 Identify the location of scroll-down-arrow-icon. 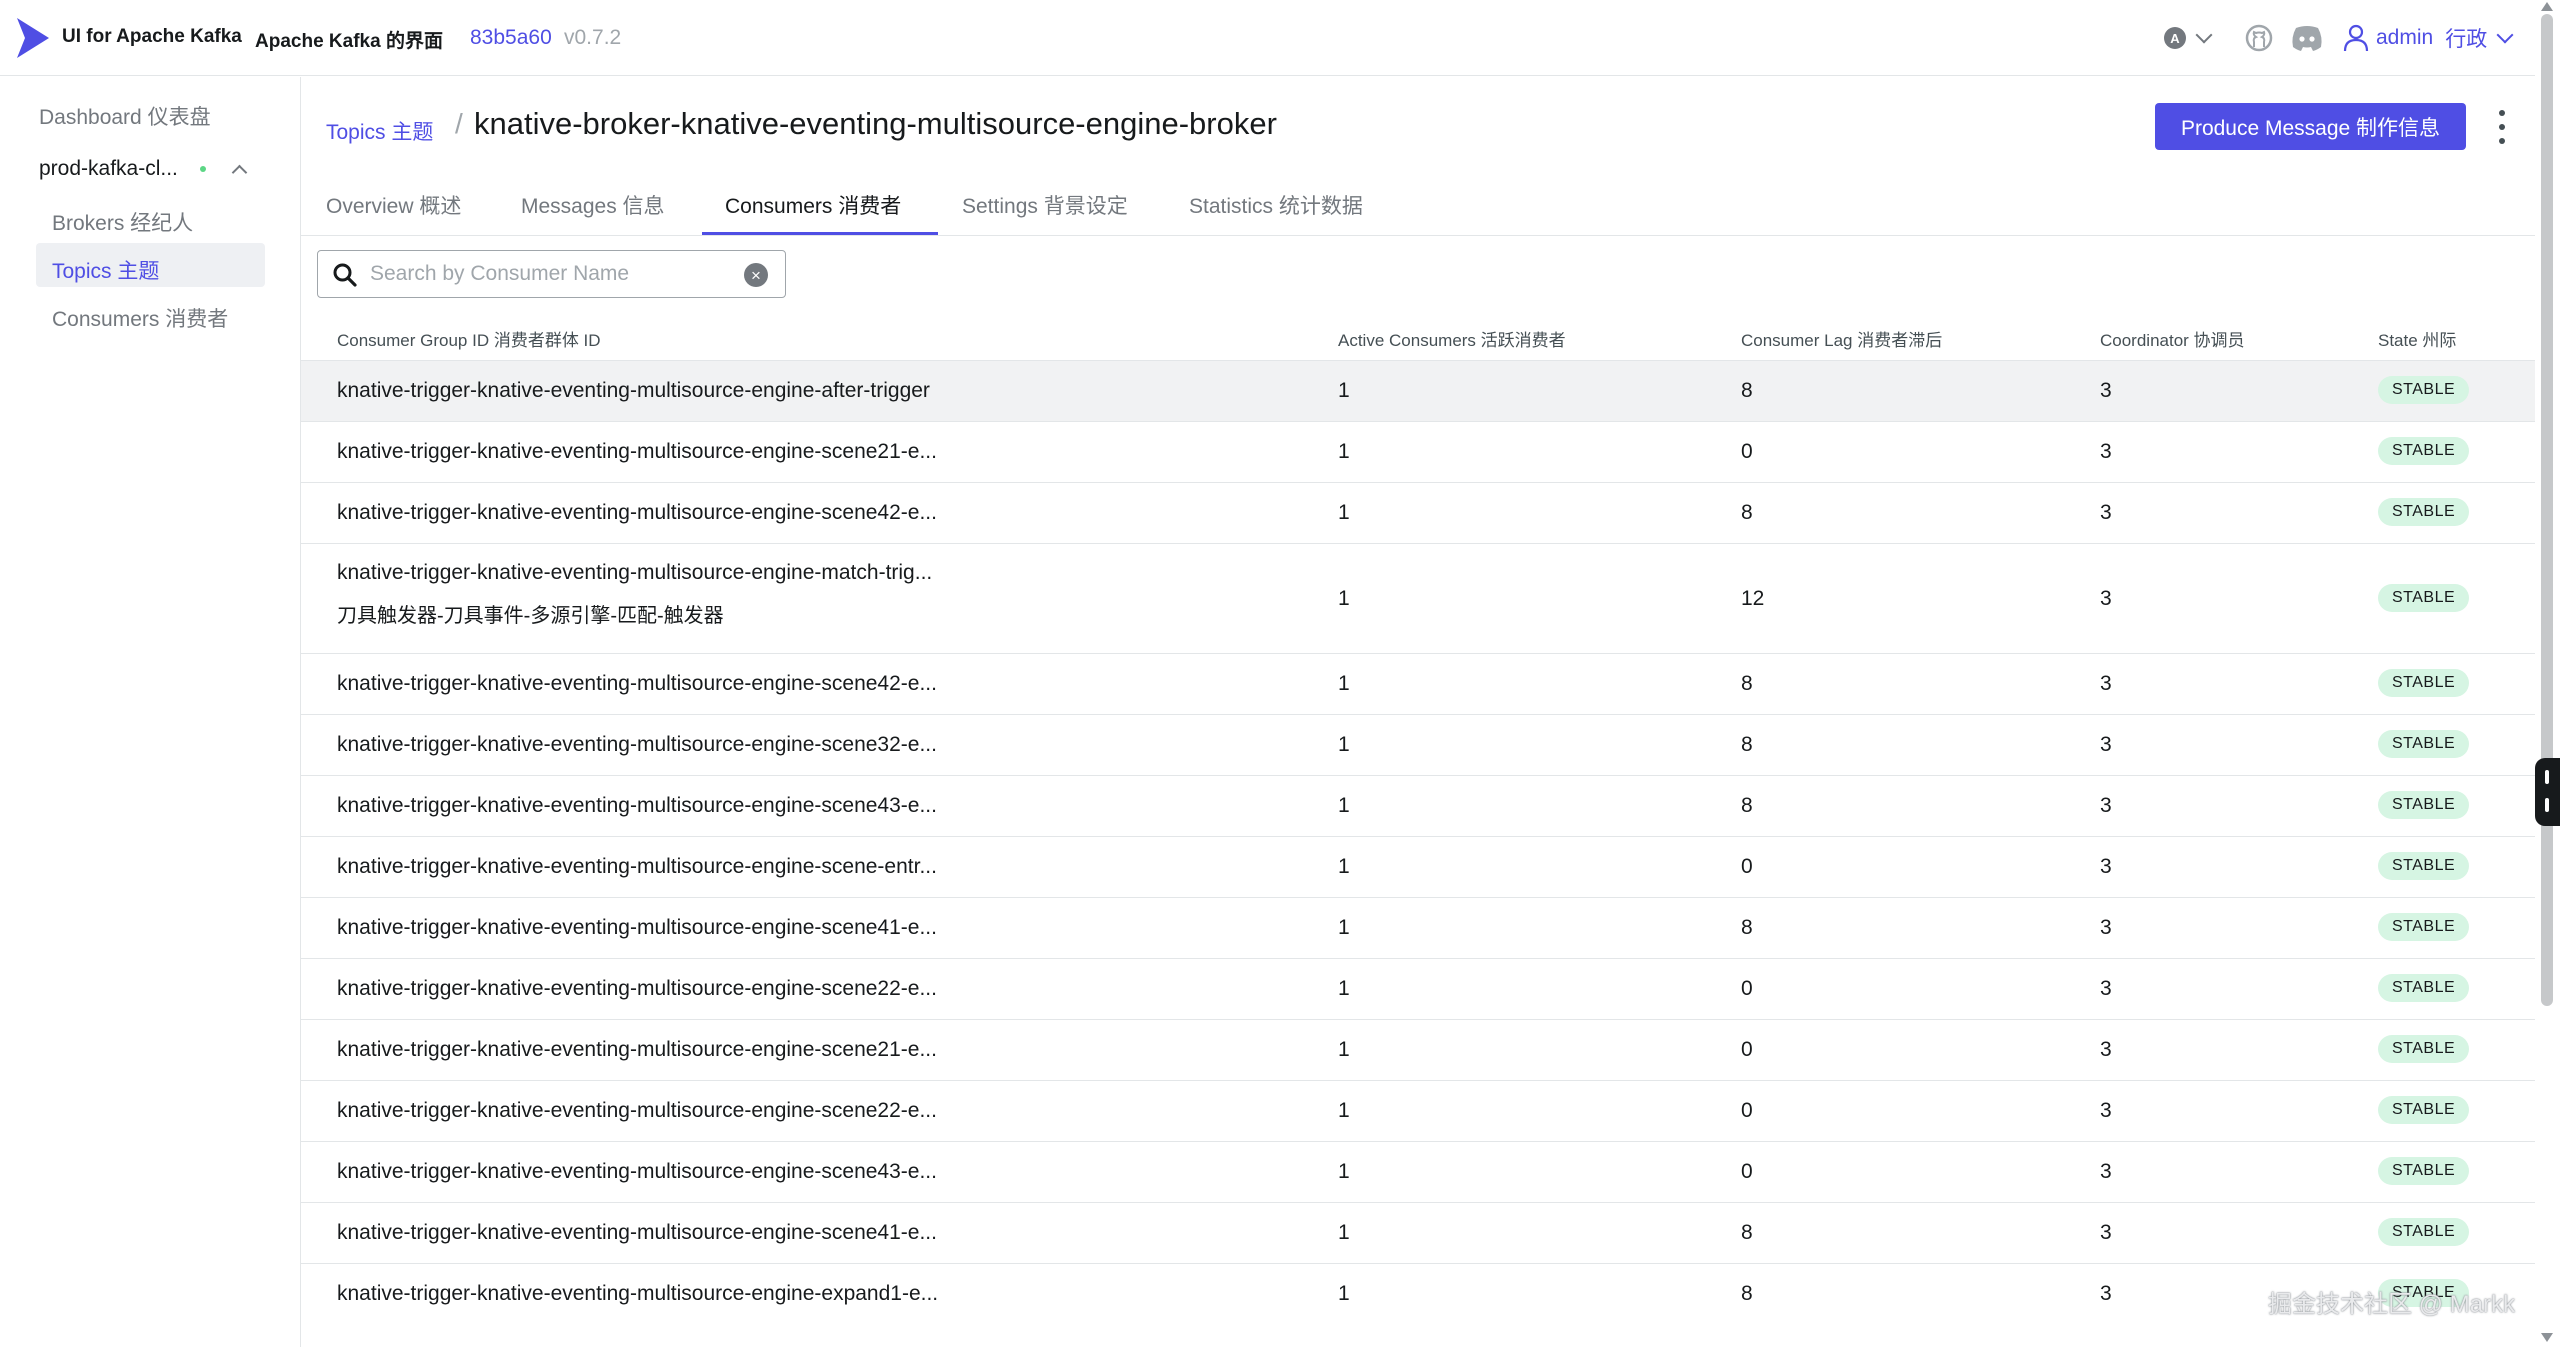
(2547, 1337).